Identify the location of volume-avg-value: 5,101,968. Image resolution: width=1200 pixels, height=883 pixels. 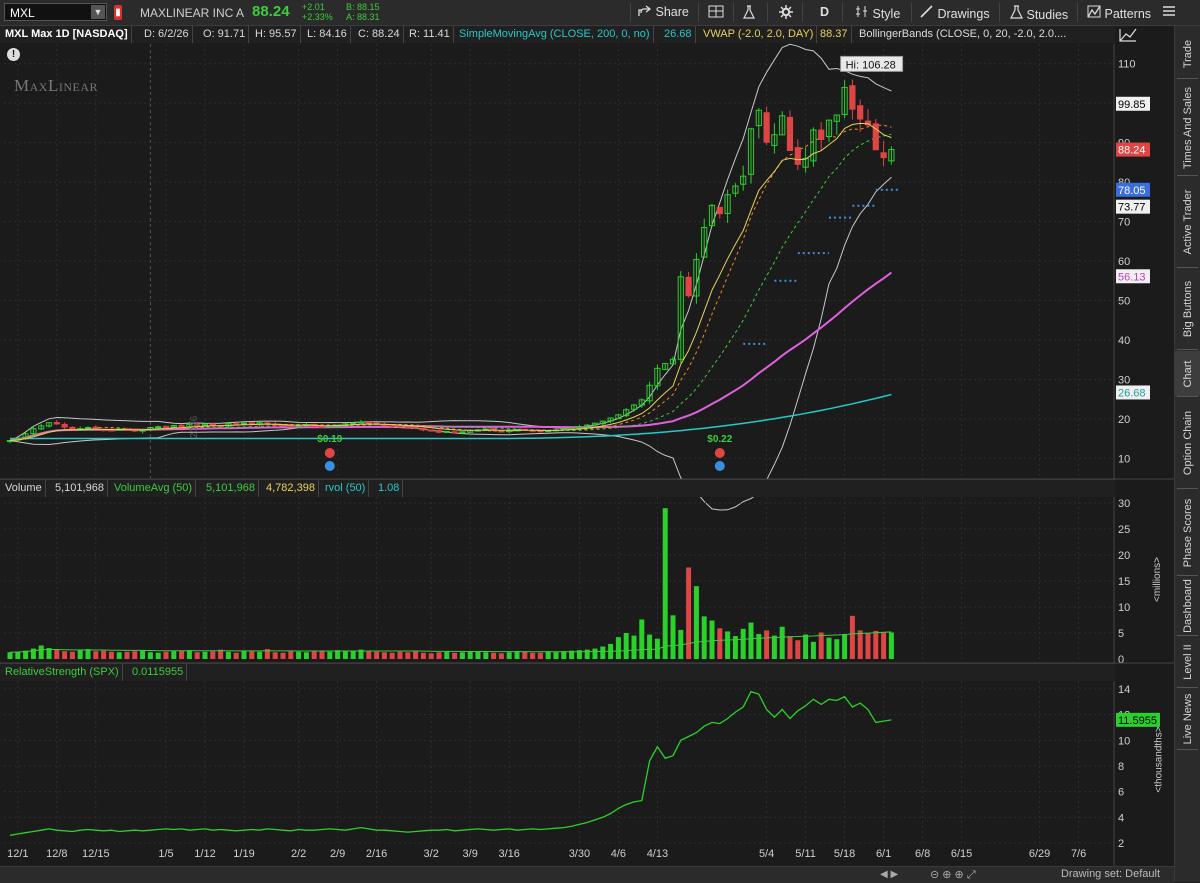
(231, 488).